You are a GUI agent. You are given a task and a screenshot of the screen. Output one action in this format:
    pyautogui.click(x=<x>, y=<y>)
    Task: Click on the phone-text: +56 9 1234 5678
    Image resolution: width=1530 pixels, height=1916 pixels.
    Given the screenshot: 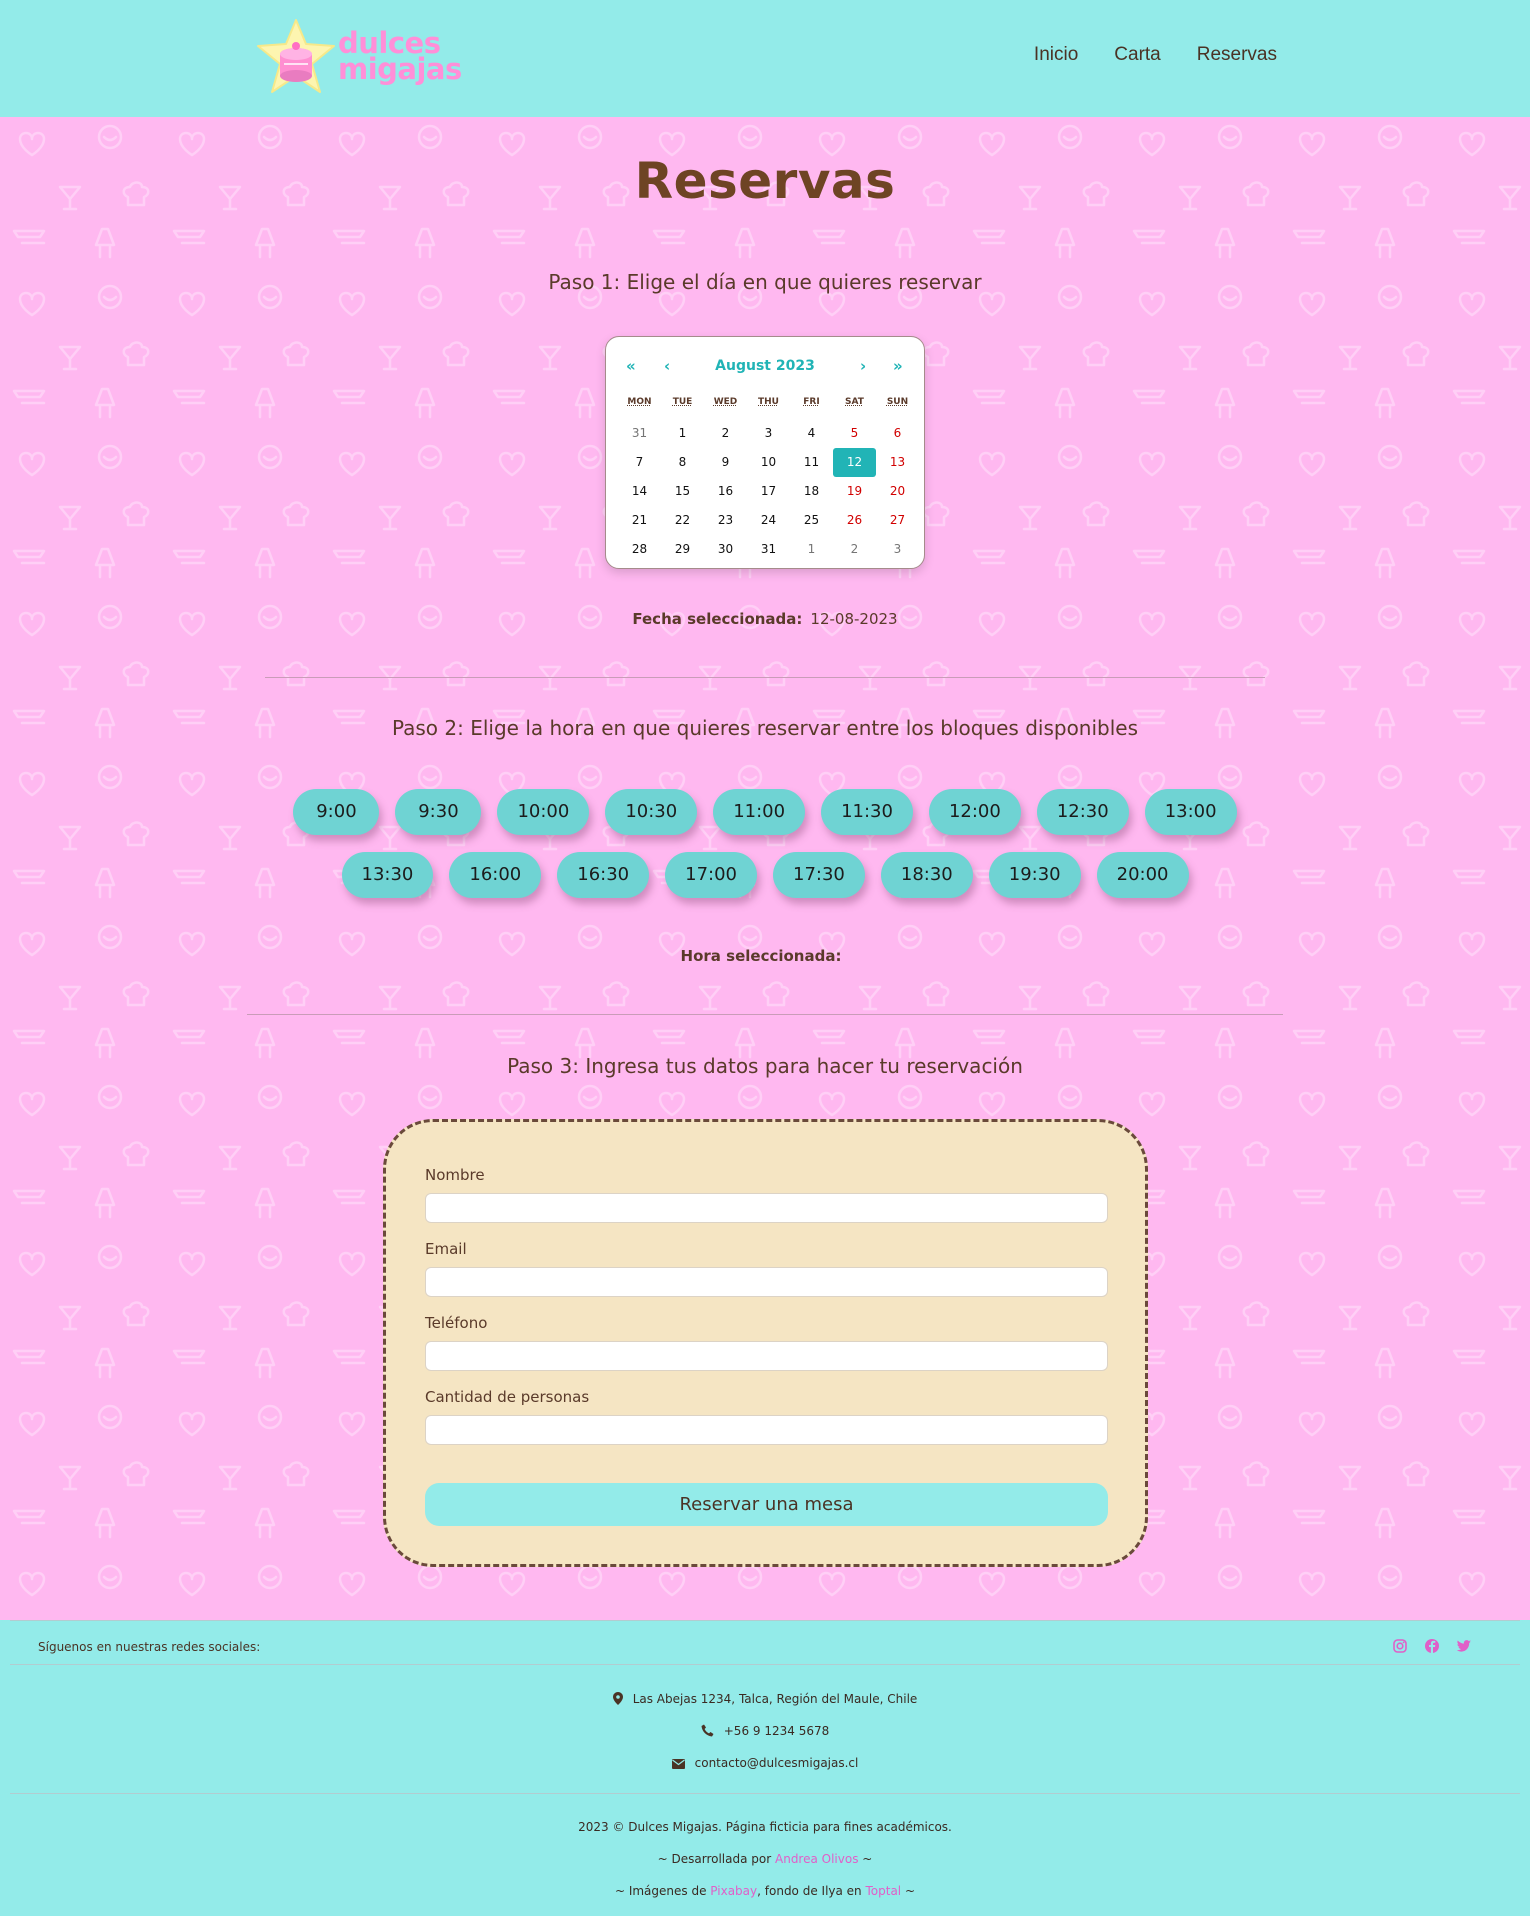 What is the action you would take?
    pyautogui.click(x=776, y=1731)
    